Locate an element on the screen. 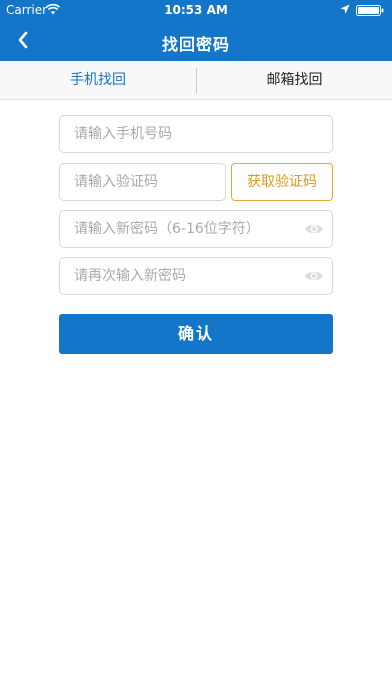  phone-input is located at coordinates (196, 134).